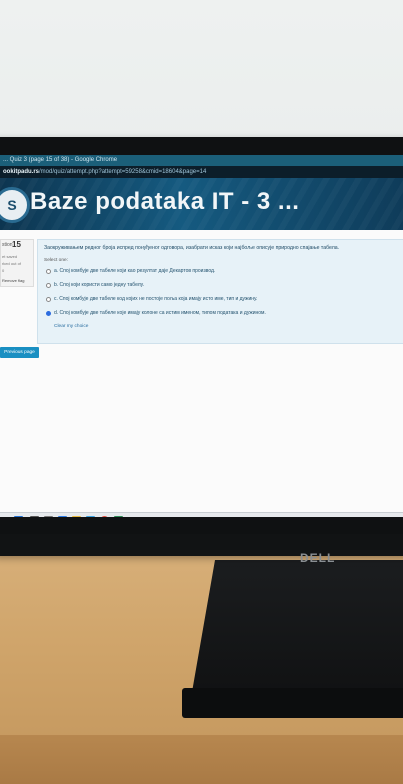 The height and width of the screenshot is (784, 403). What do you see at coordinates (48, 516) in the screenshot?
I see `task-view-icon` at bounding box center [48, 516].